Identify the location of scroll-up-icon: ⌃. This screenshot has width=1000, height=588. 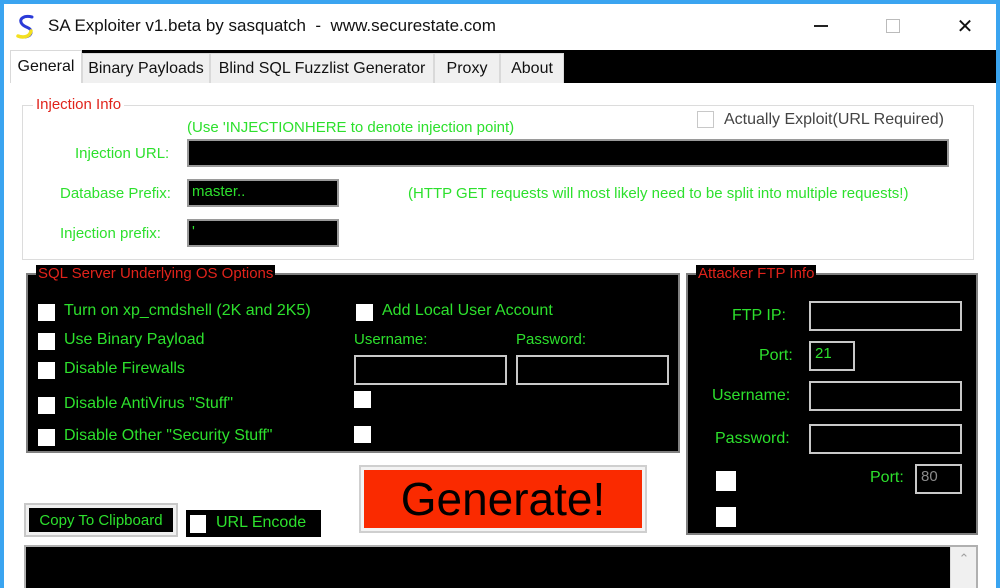
(964, 561).